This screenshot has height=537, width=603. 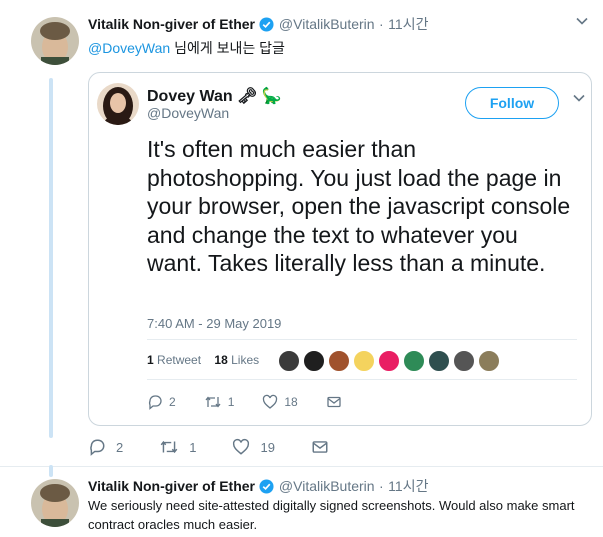 I want to click on quoted-action-bar: 2 1 18, so click(x=258, y=402).